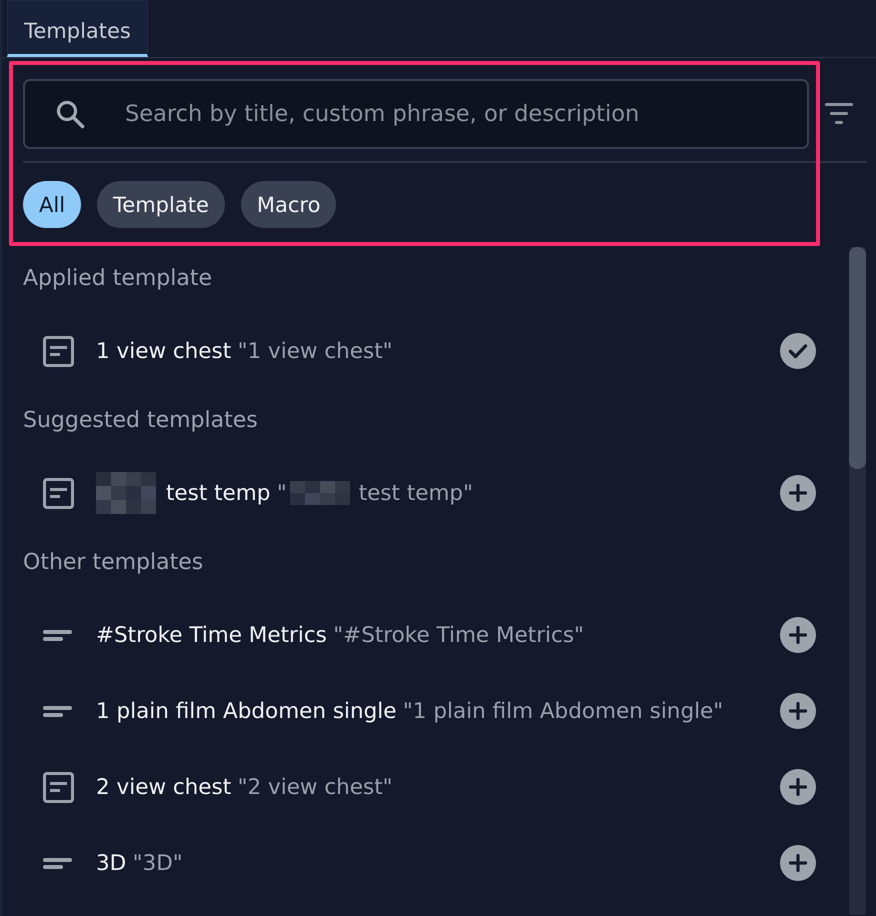 The height and width of the screenshot is (916, 876). Describe the element at coordinates (315, 787) in the screenshot. I see `custom-phrase: "2 view chest"` at that location.